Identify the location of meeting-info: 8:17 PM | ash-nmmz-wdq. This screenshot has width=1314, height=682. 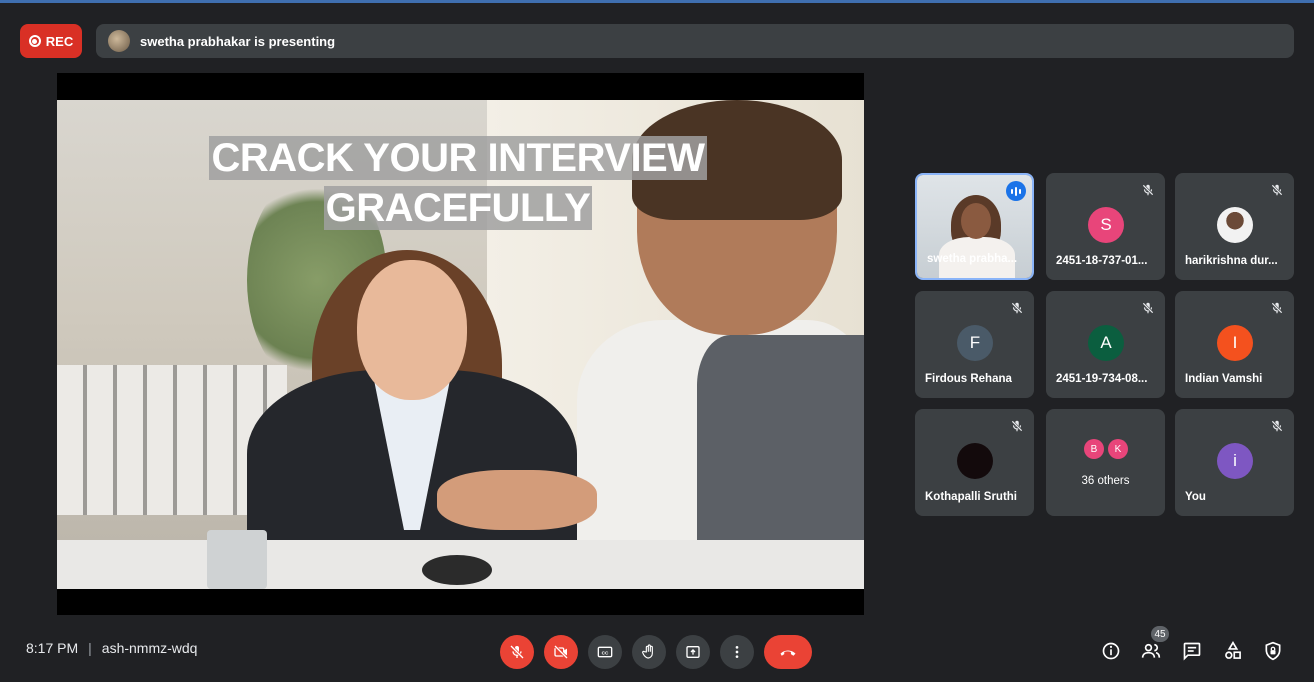
(111, 648).